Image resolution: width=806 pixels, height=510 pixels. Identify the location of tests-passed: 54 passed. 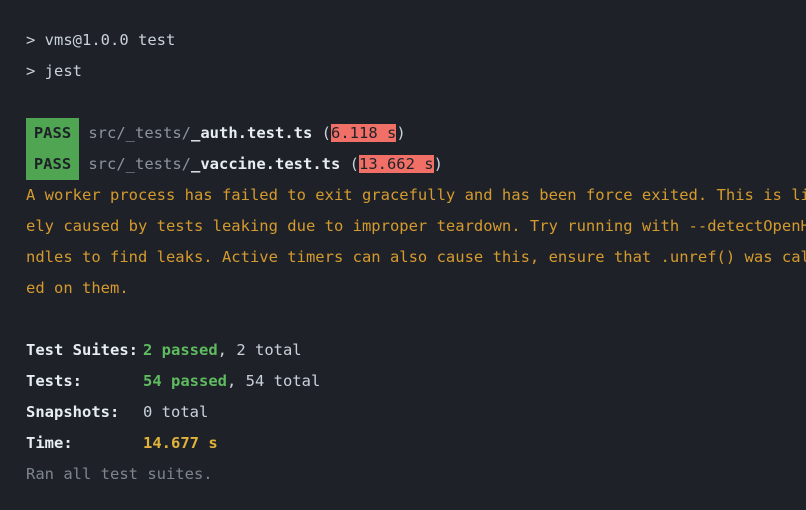
(185, 381).